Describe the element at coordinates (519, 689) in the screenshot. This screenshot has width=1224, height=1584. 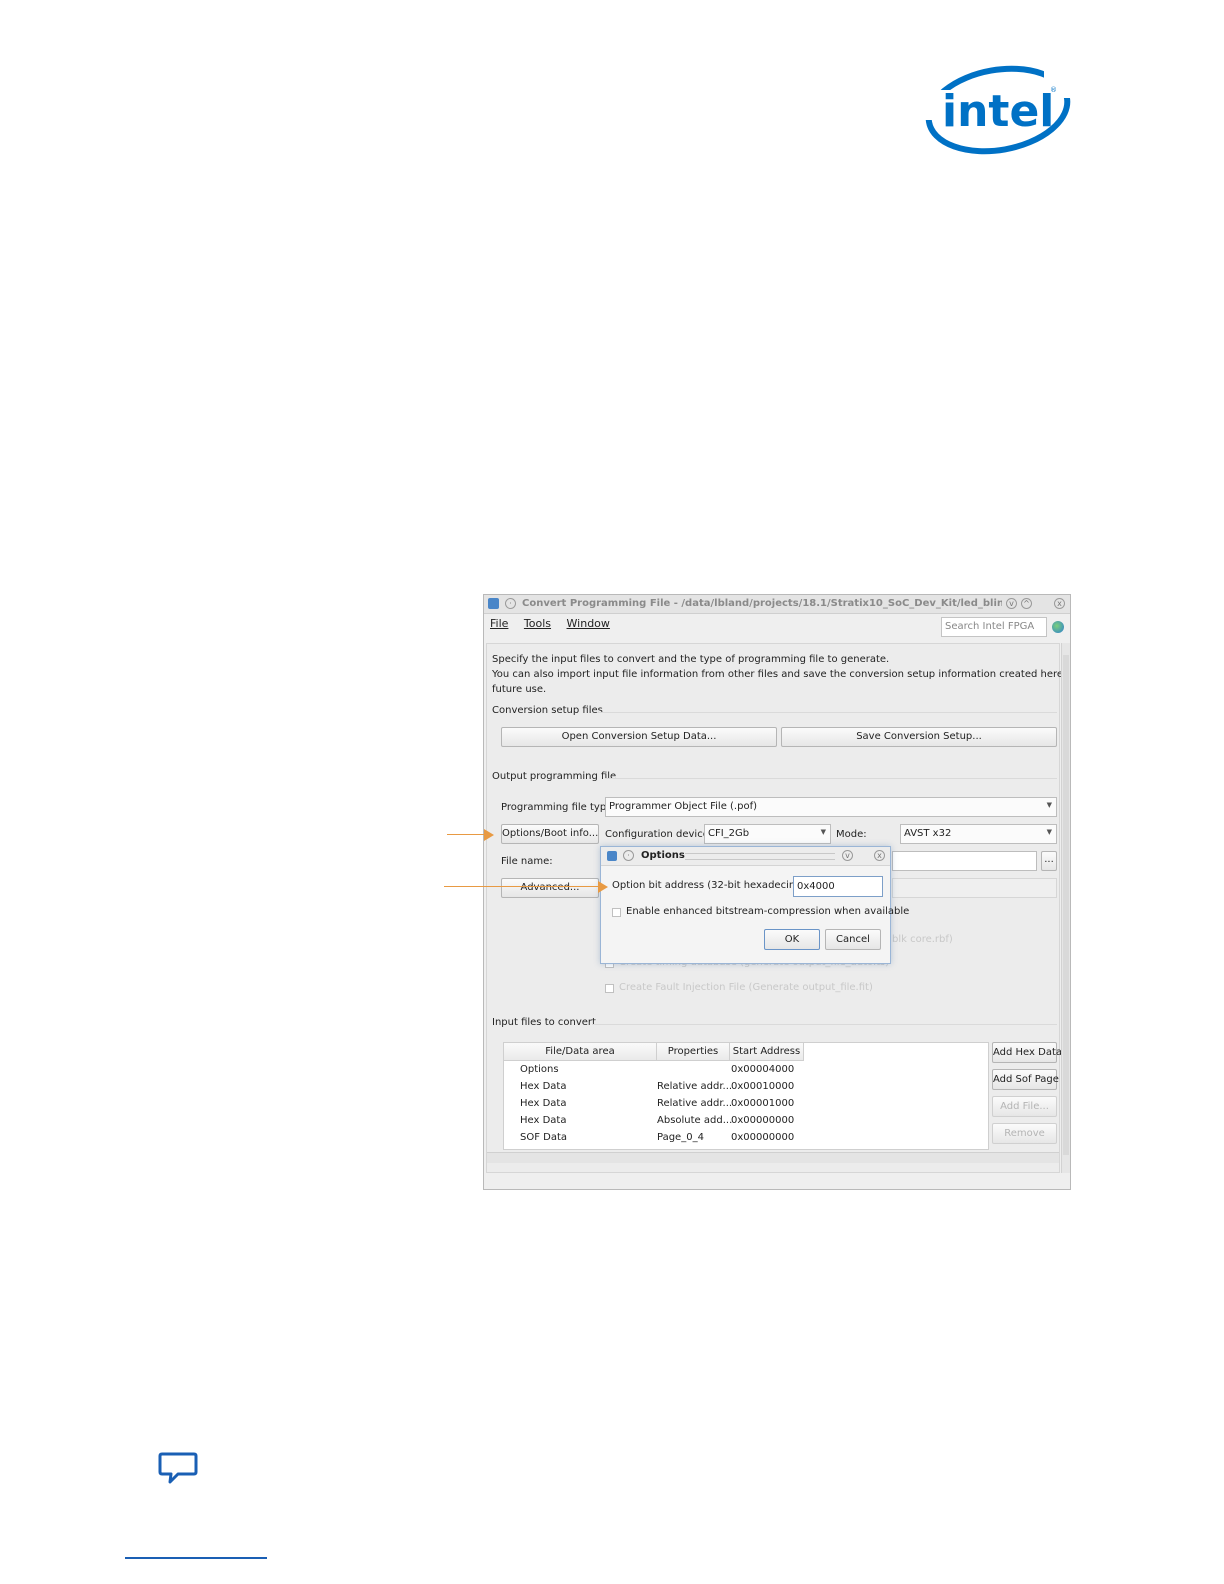
I see `intro-text-3: future use.` at that location.